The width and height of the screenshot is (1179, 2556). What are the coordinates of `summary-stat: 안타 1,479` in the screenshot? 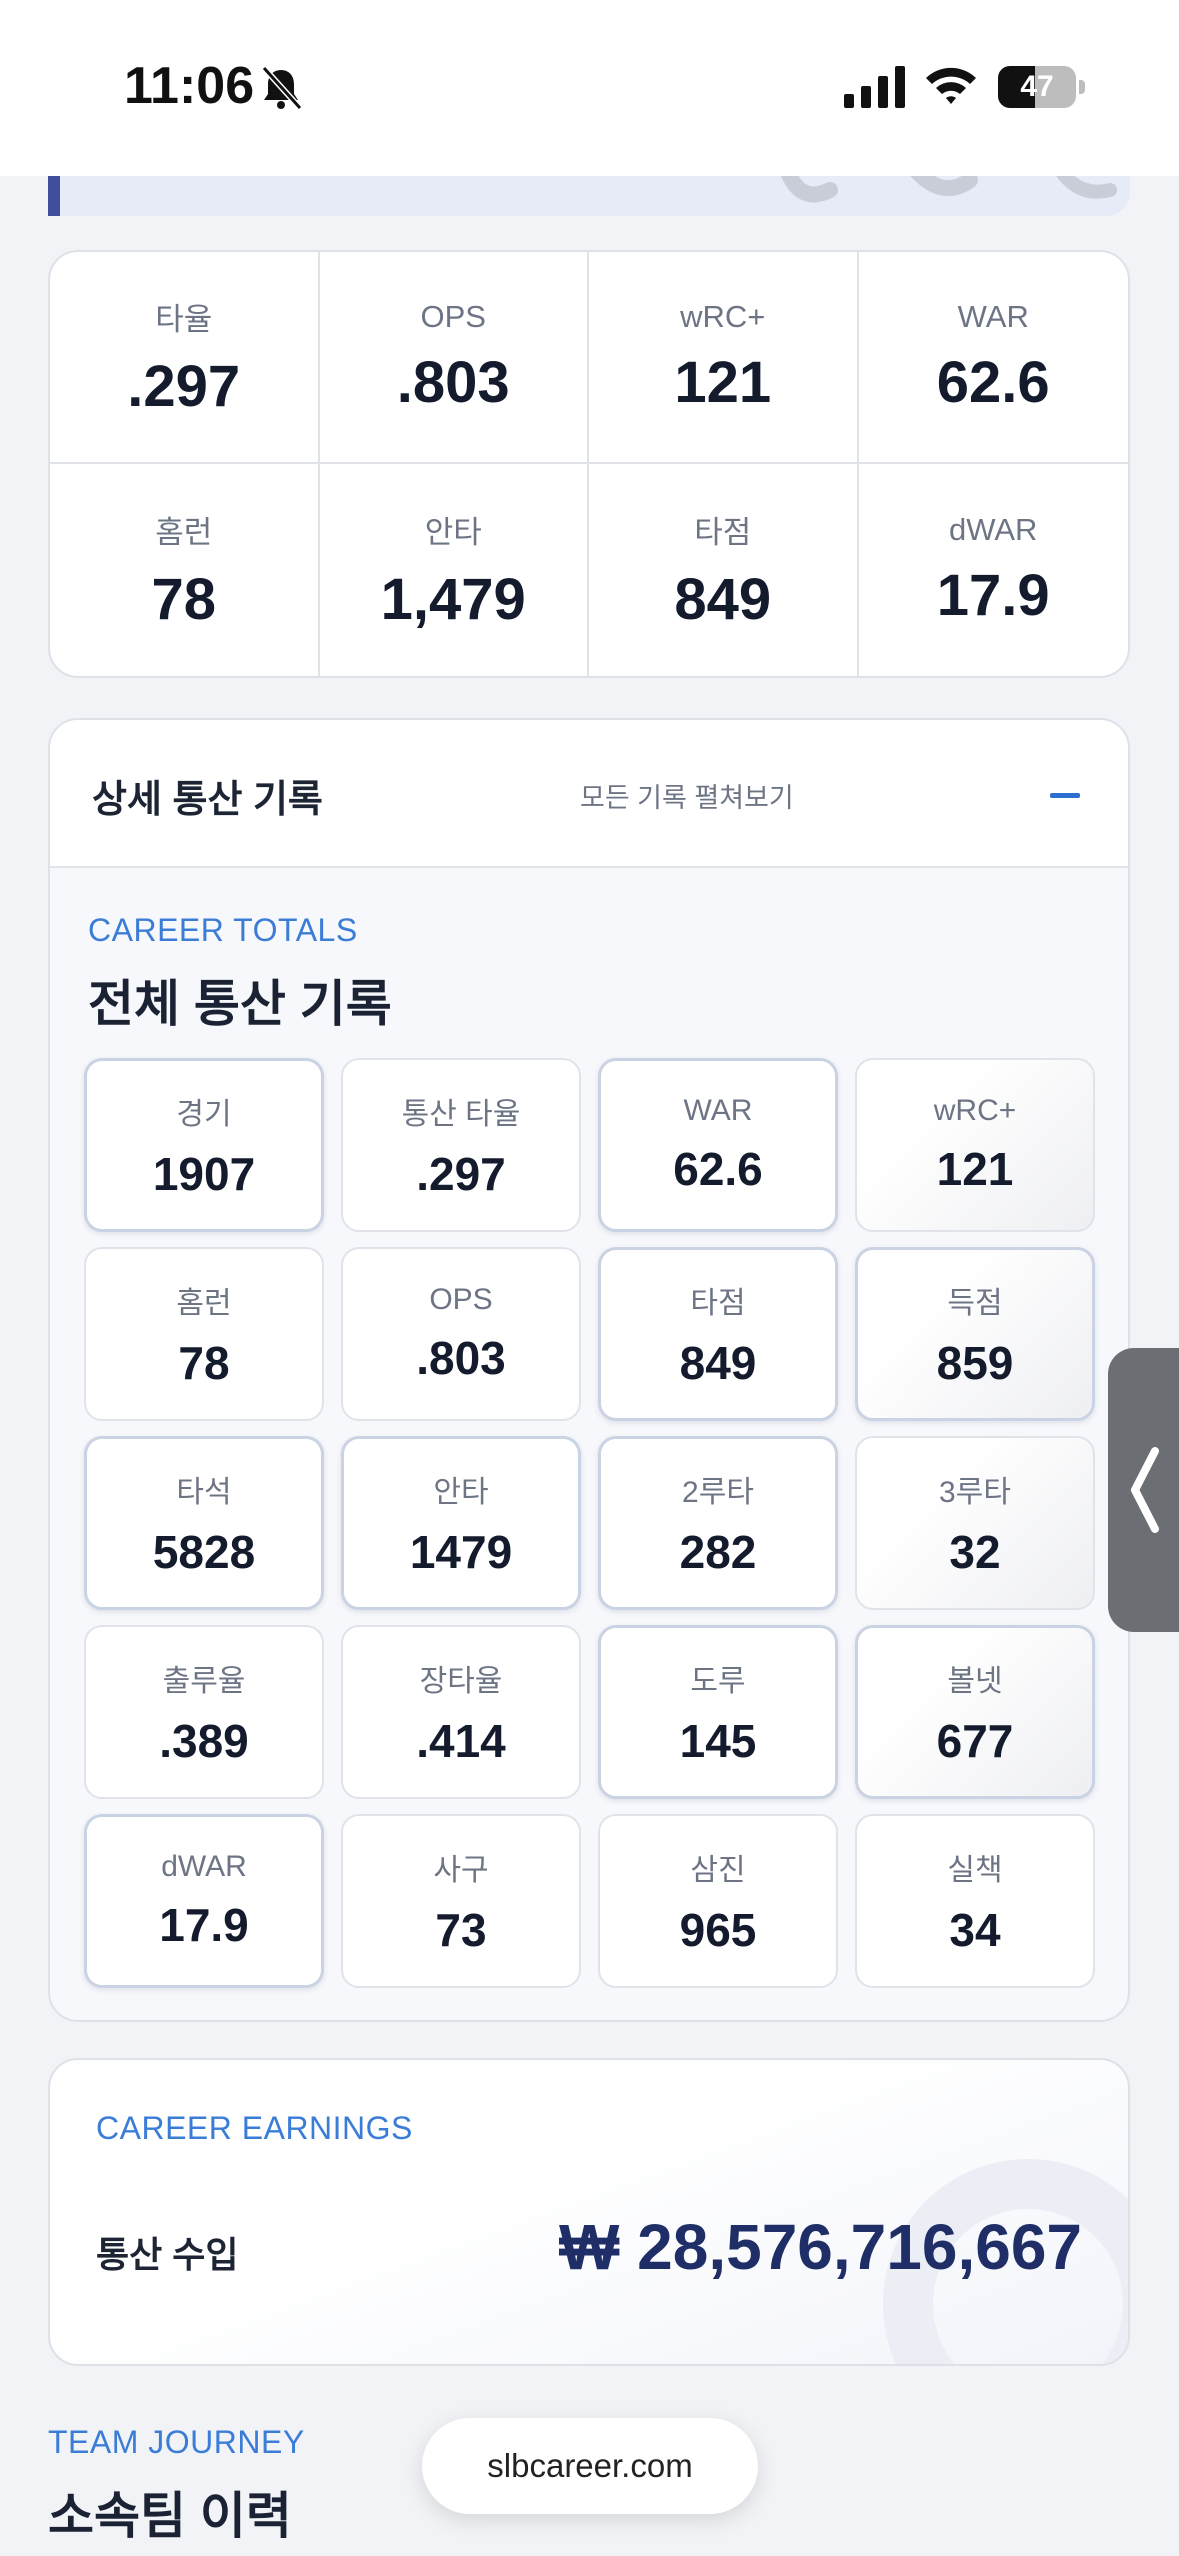 It's located at (454, 570).